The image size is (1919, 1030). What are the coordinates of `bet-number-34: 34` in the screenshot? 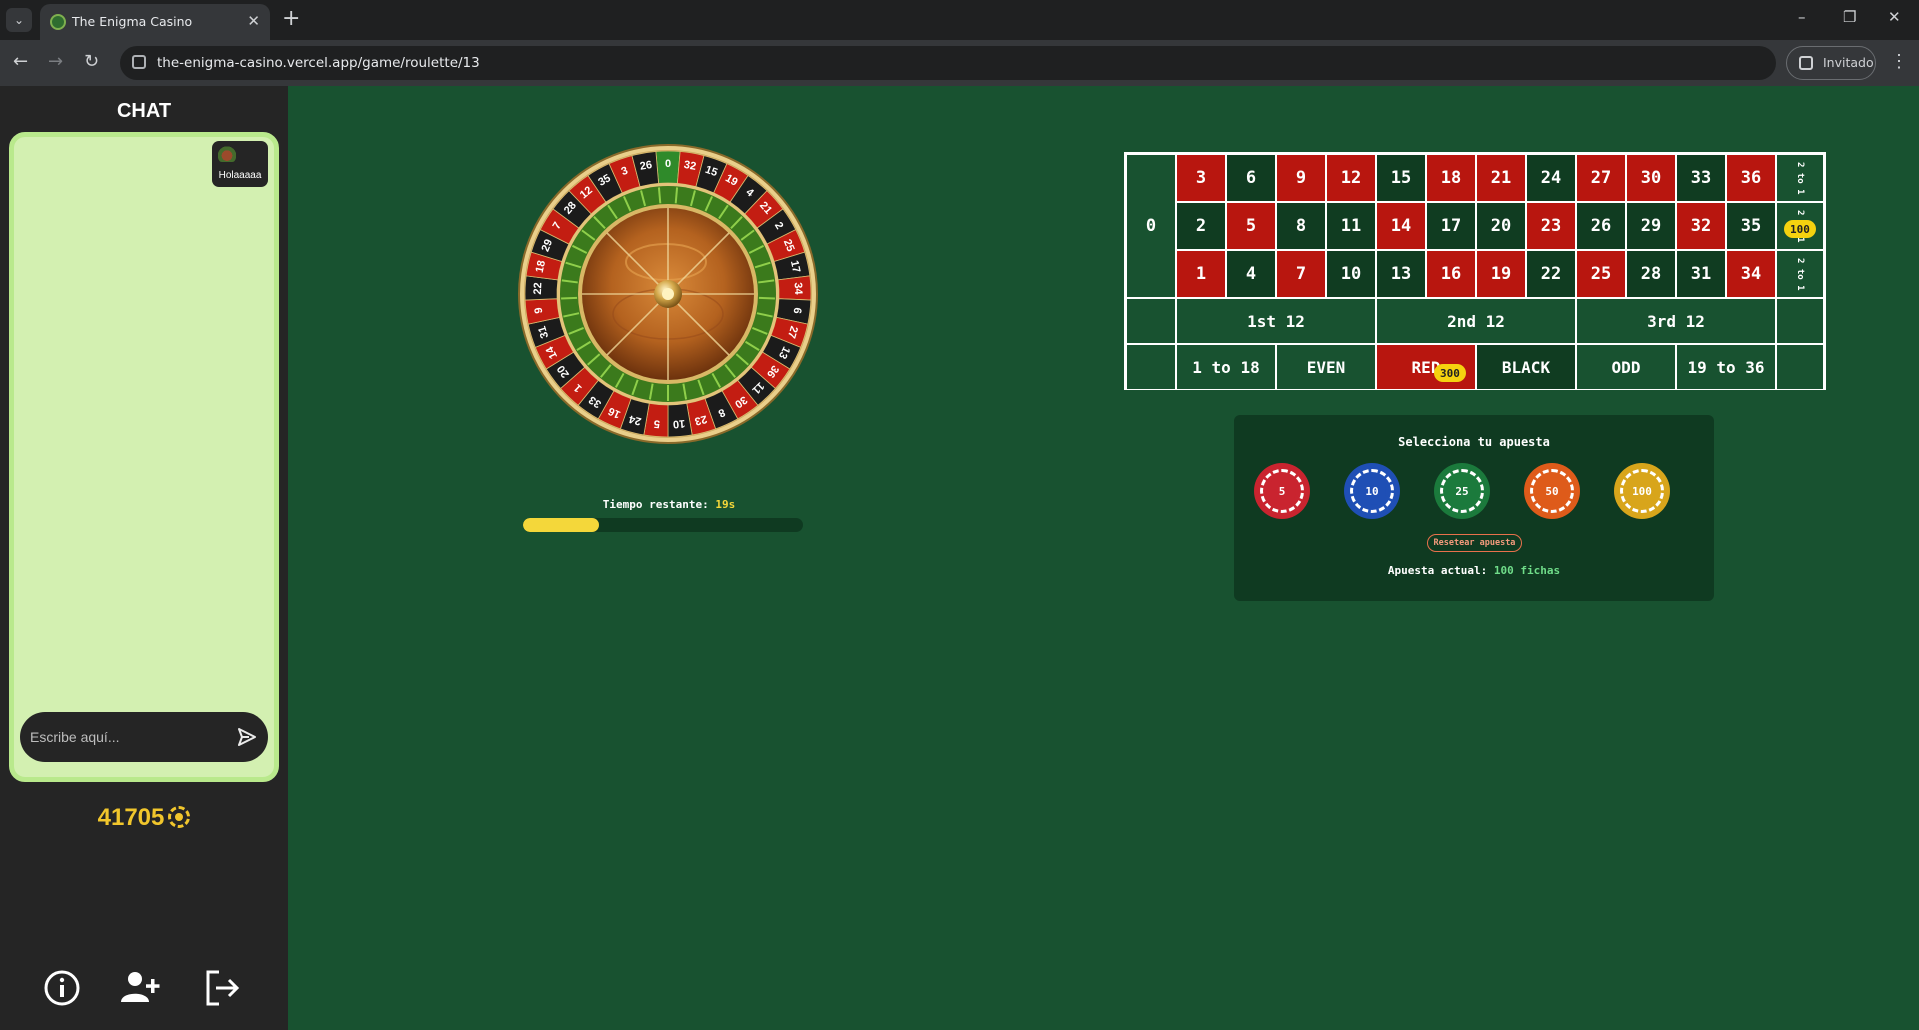 It's located at (1751, 274).